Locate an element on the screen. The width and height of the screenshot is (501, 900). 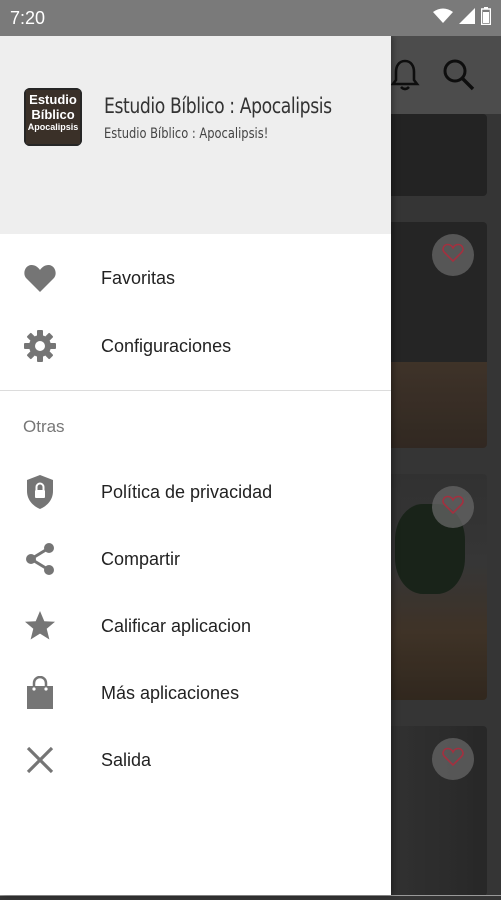
menu-label: Más aplicaciones is located at coordinates (170, 692).